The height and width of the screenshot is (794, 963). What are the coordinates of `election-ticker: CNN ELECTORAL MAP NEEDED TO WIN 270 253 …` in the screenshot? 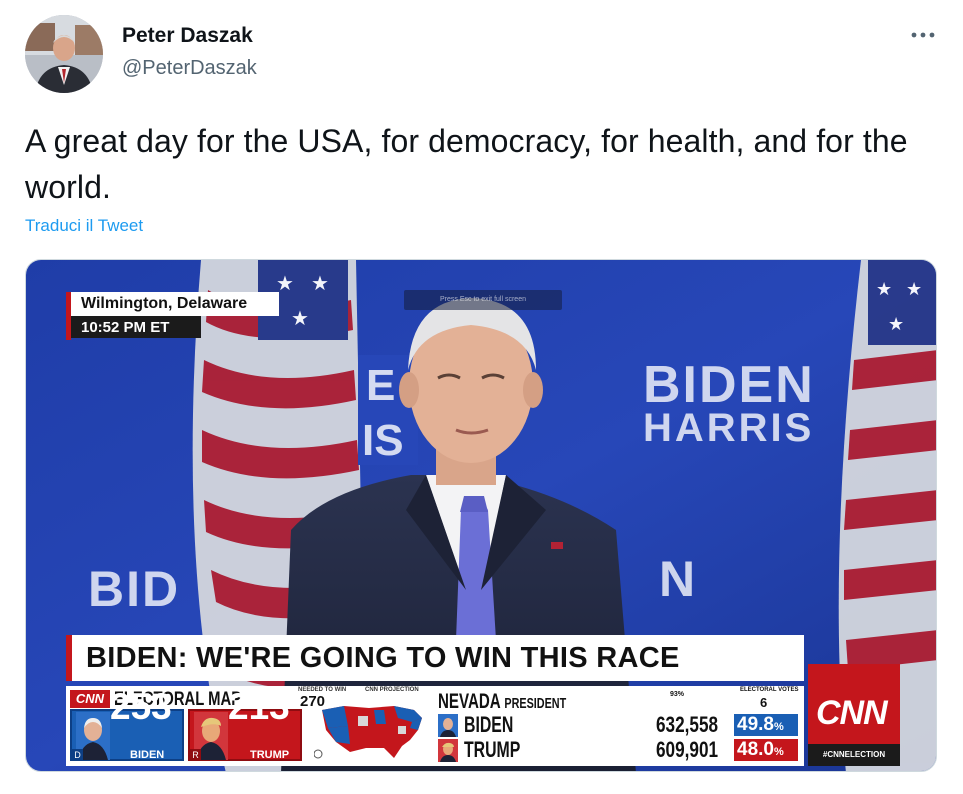 It's located at (435, 726).